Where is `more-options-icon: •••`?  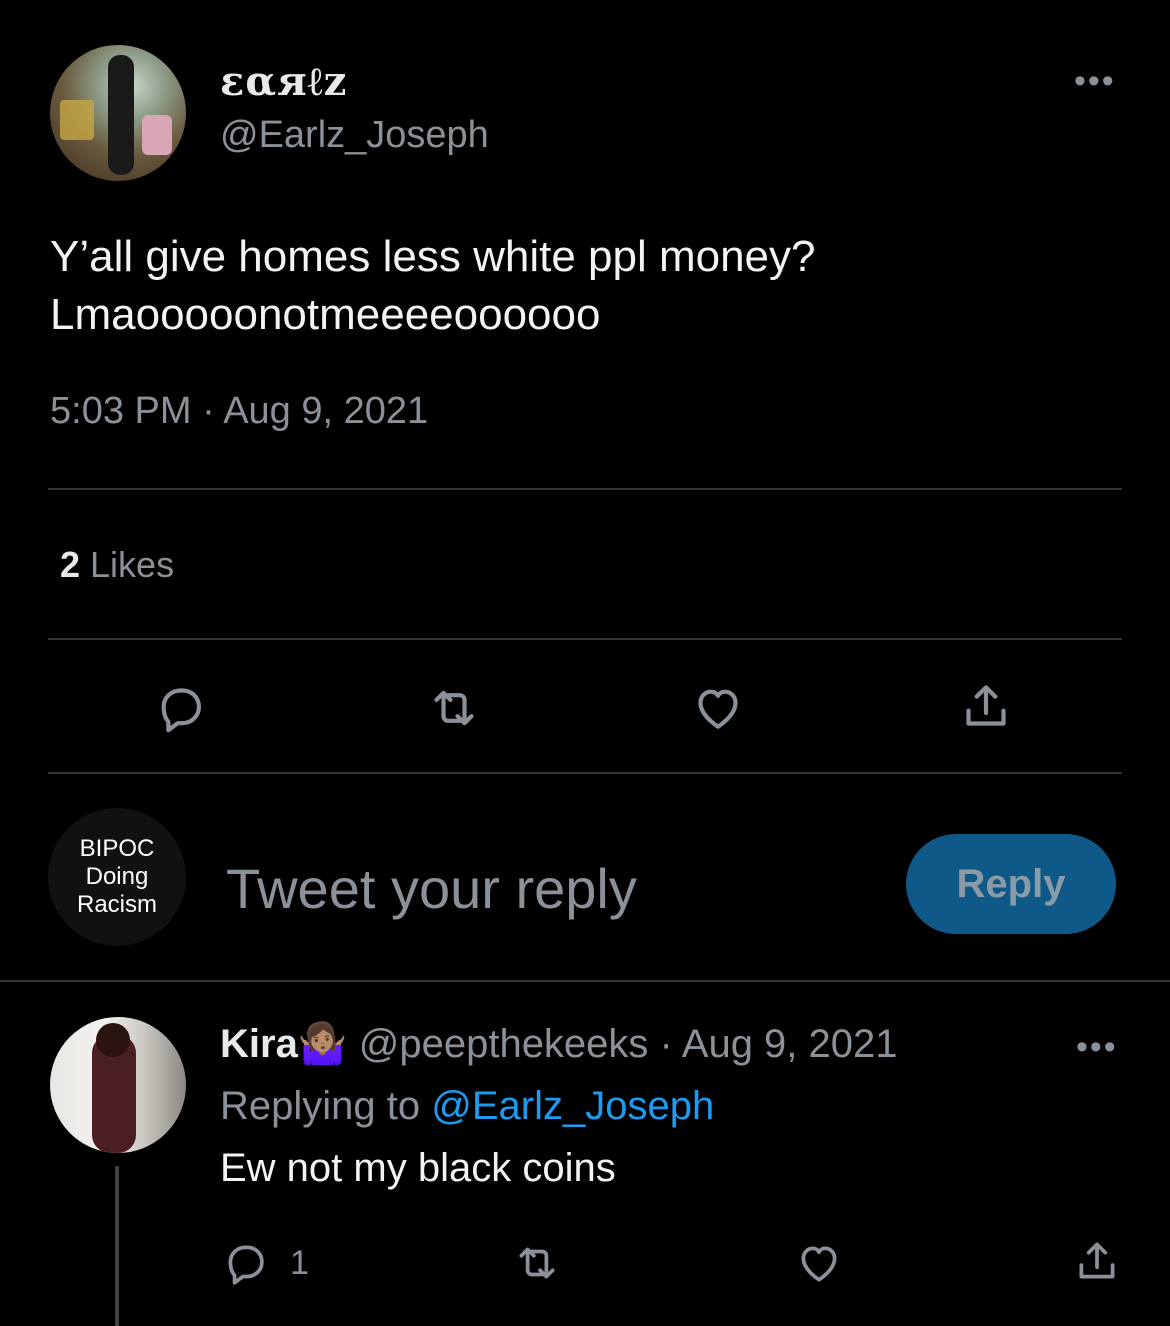 more-options-icon: ••• is located at coordinates (1095, 81).